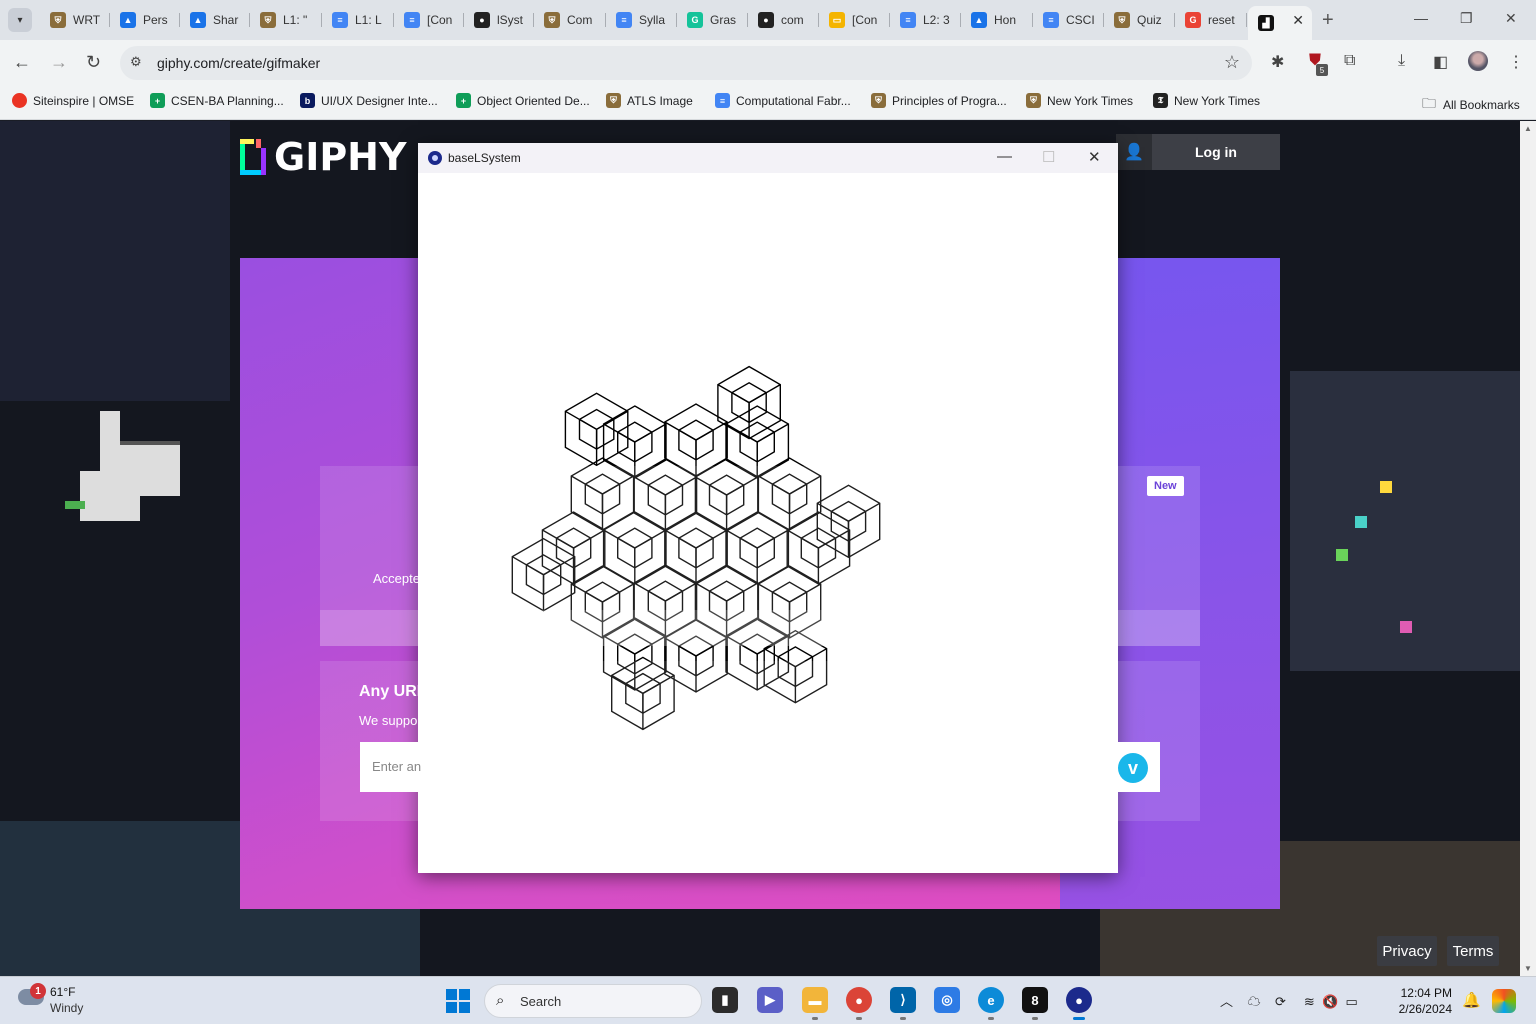 The image size is (1536, 1024). I want to click on back-icon: ←, so click(22, 62).